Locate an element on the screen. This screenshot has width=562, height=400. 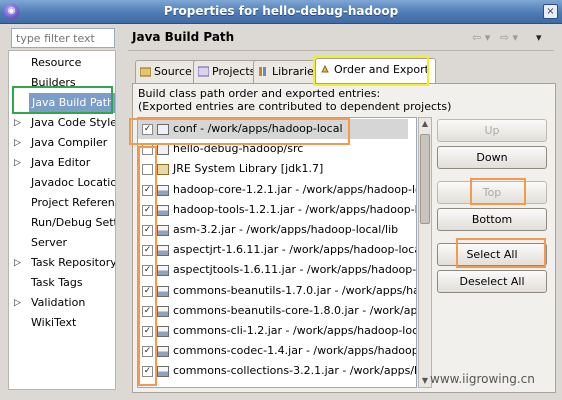
close-button: × is located at coordinates (550, 11).